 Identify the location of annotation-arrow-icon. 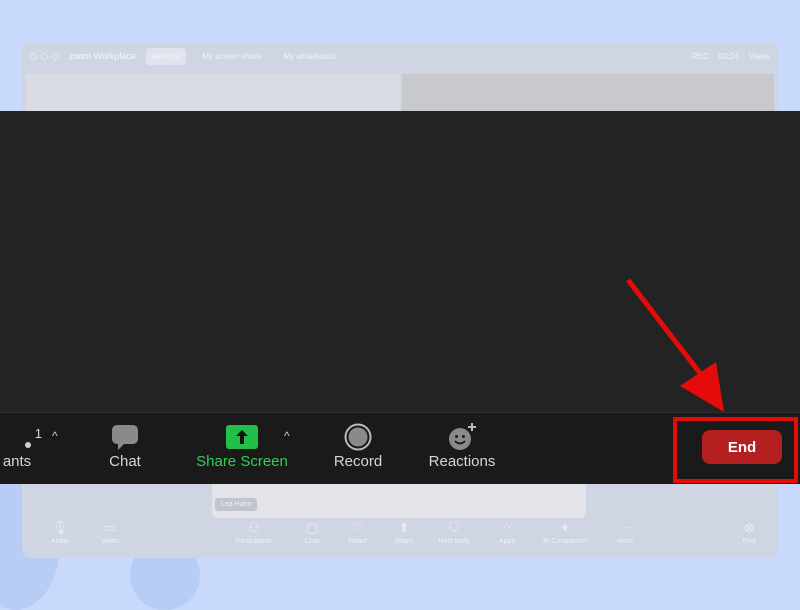
(675, 345).